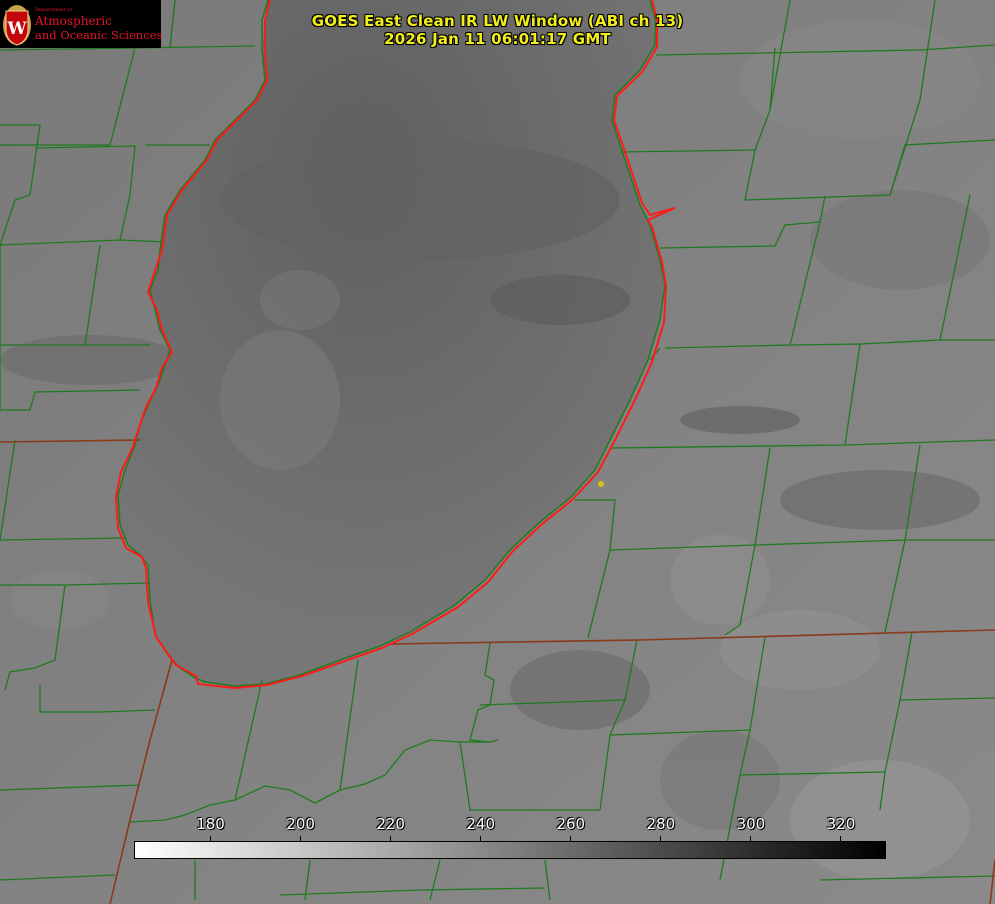 Image resolution: width=995 pixels, height=904 pixels. I want to click on uw-crest-icon: W, so click(17, 25).